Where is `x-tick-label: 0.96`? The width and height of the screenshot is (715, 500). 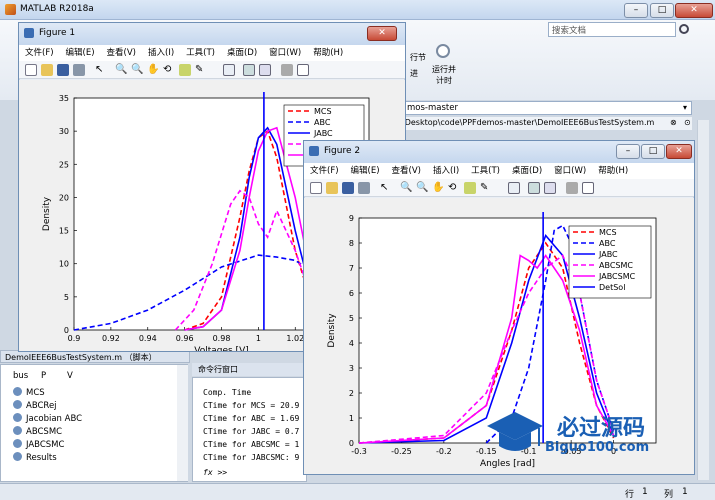
x-tick-label: 0.96 is located at coordinates (185, 338).